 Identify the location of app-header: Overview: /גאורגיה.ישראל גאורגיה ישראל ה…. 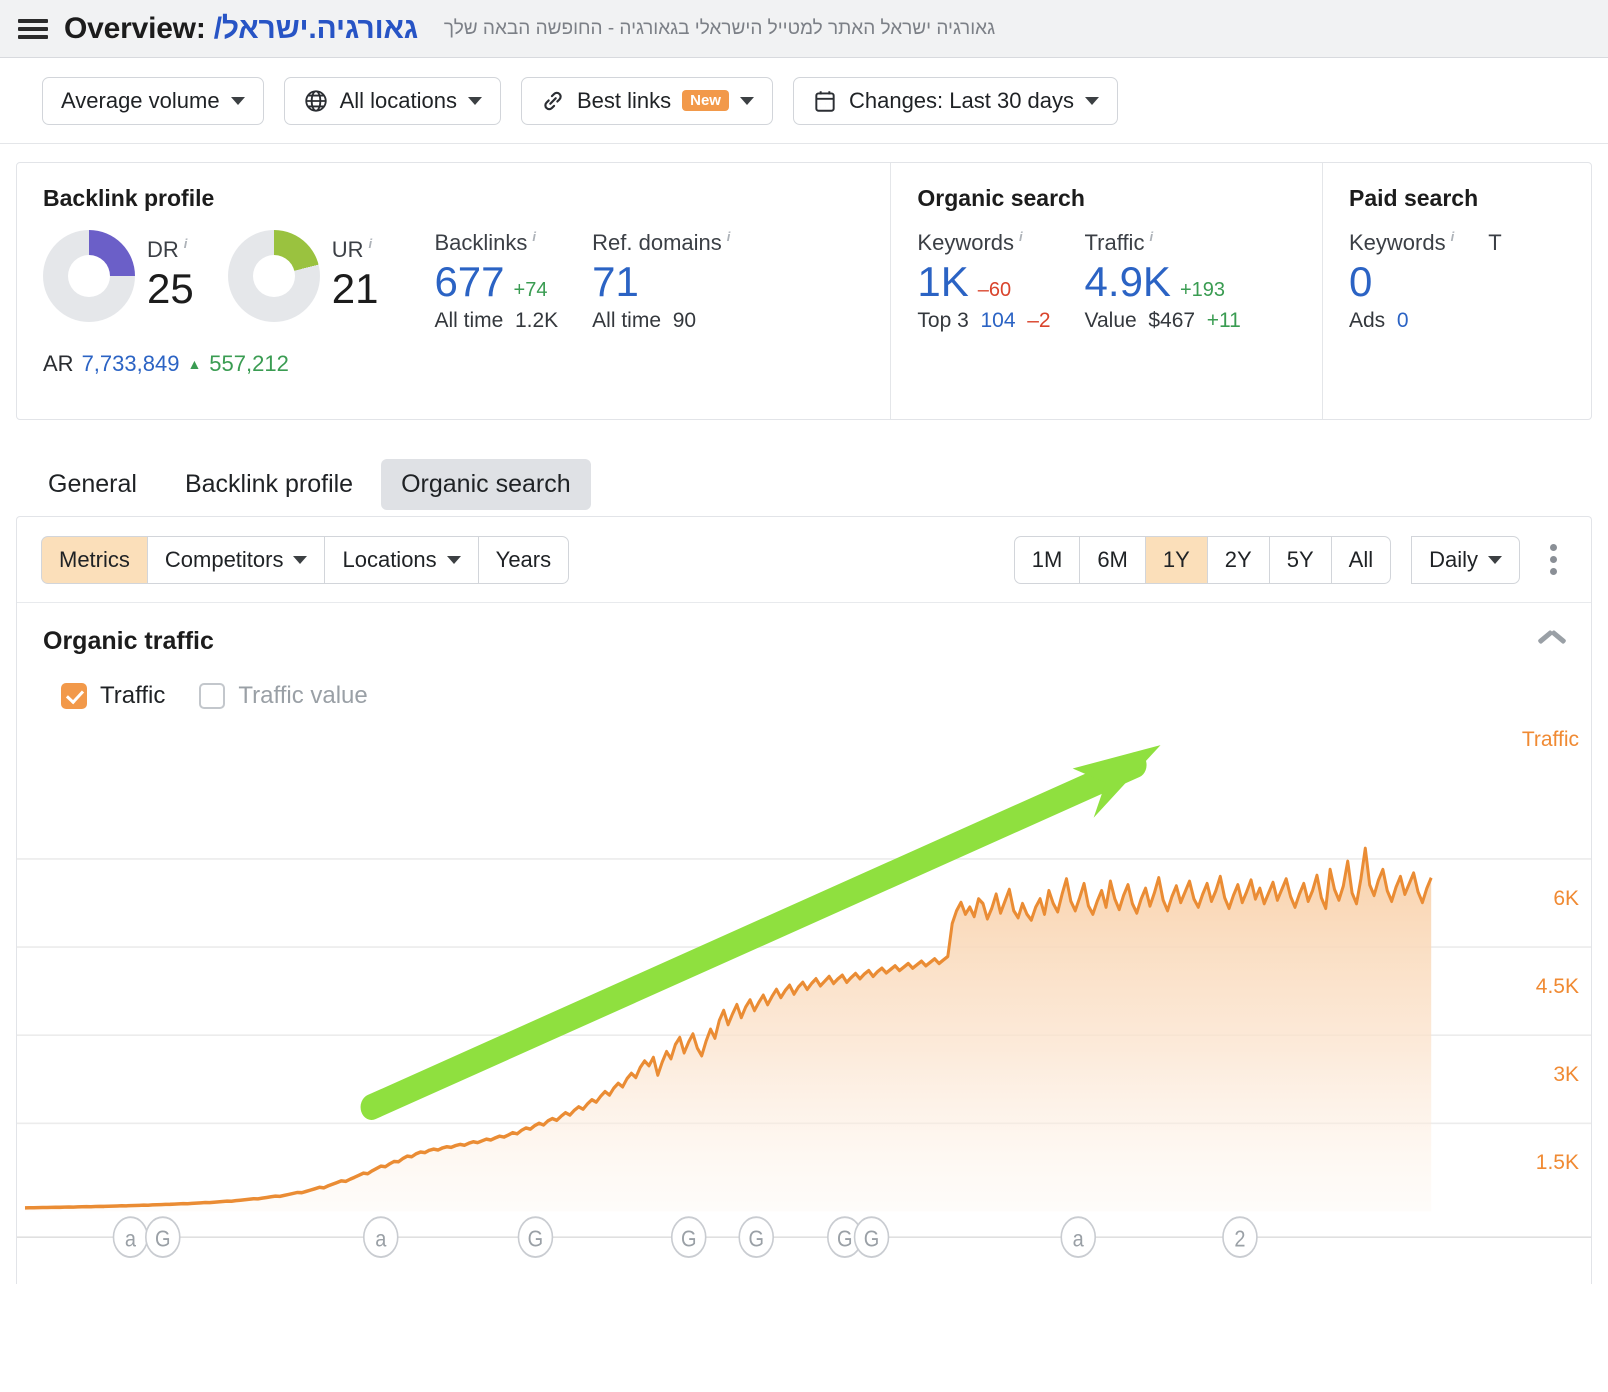
(804, 29).